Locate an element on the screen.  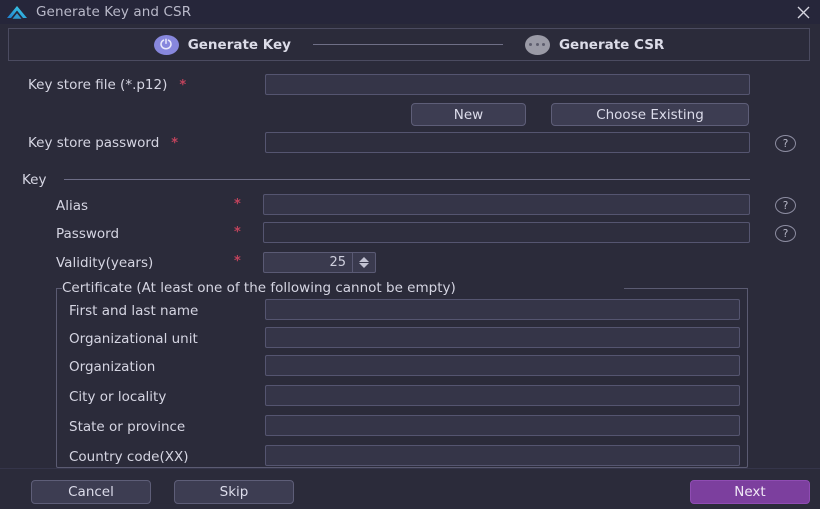
key-validity-label: Validity(years) is located at coordinates (105, 263).